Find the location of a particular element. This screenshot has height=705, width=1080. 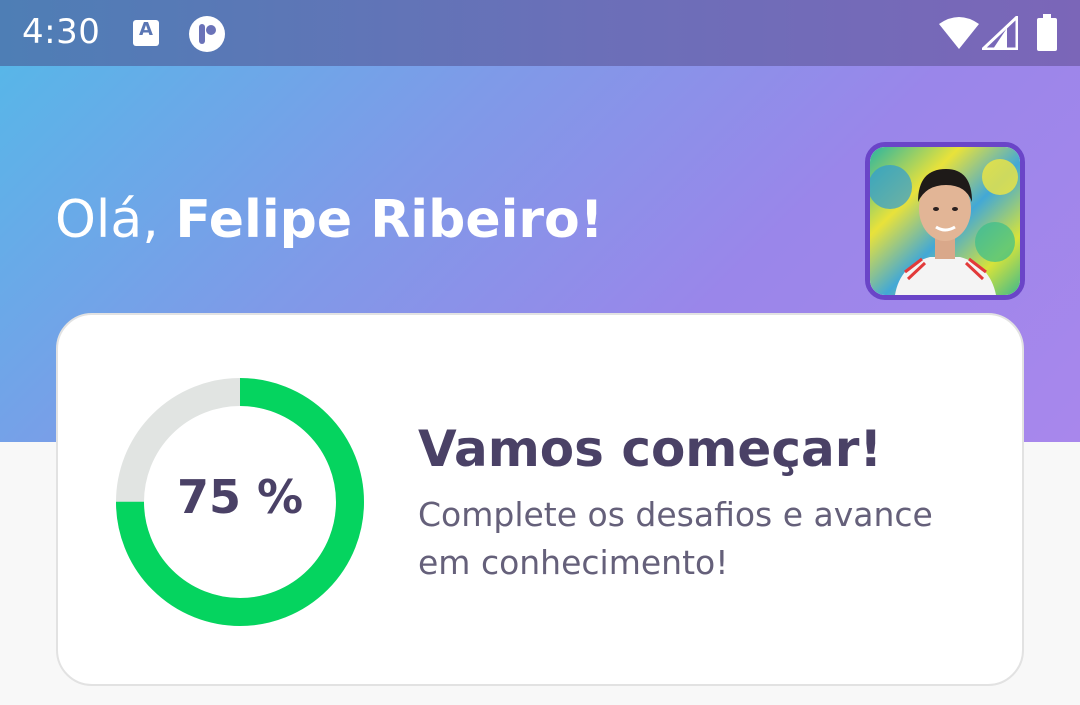

app-a-icon: A is located at coordinates (146, 32).